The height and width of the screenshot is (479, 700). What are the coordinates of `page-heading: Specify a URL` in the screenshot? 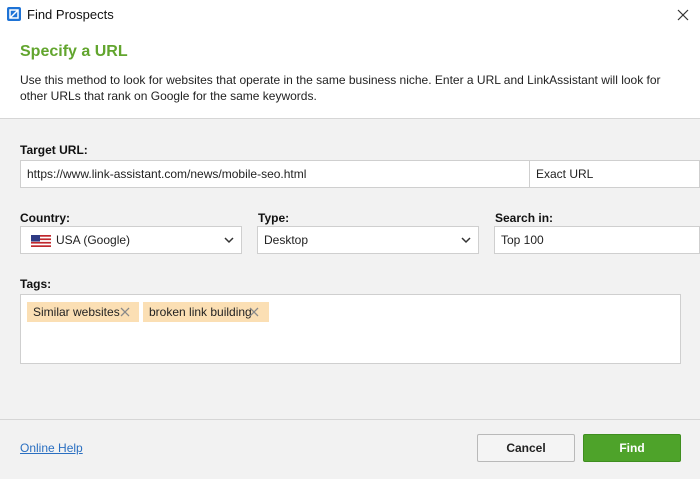 It's located at (74, 51).